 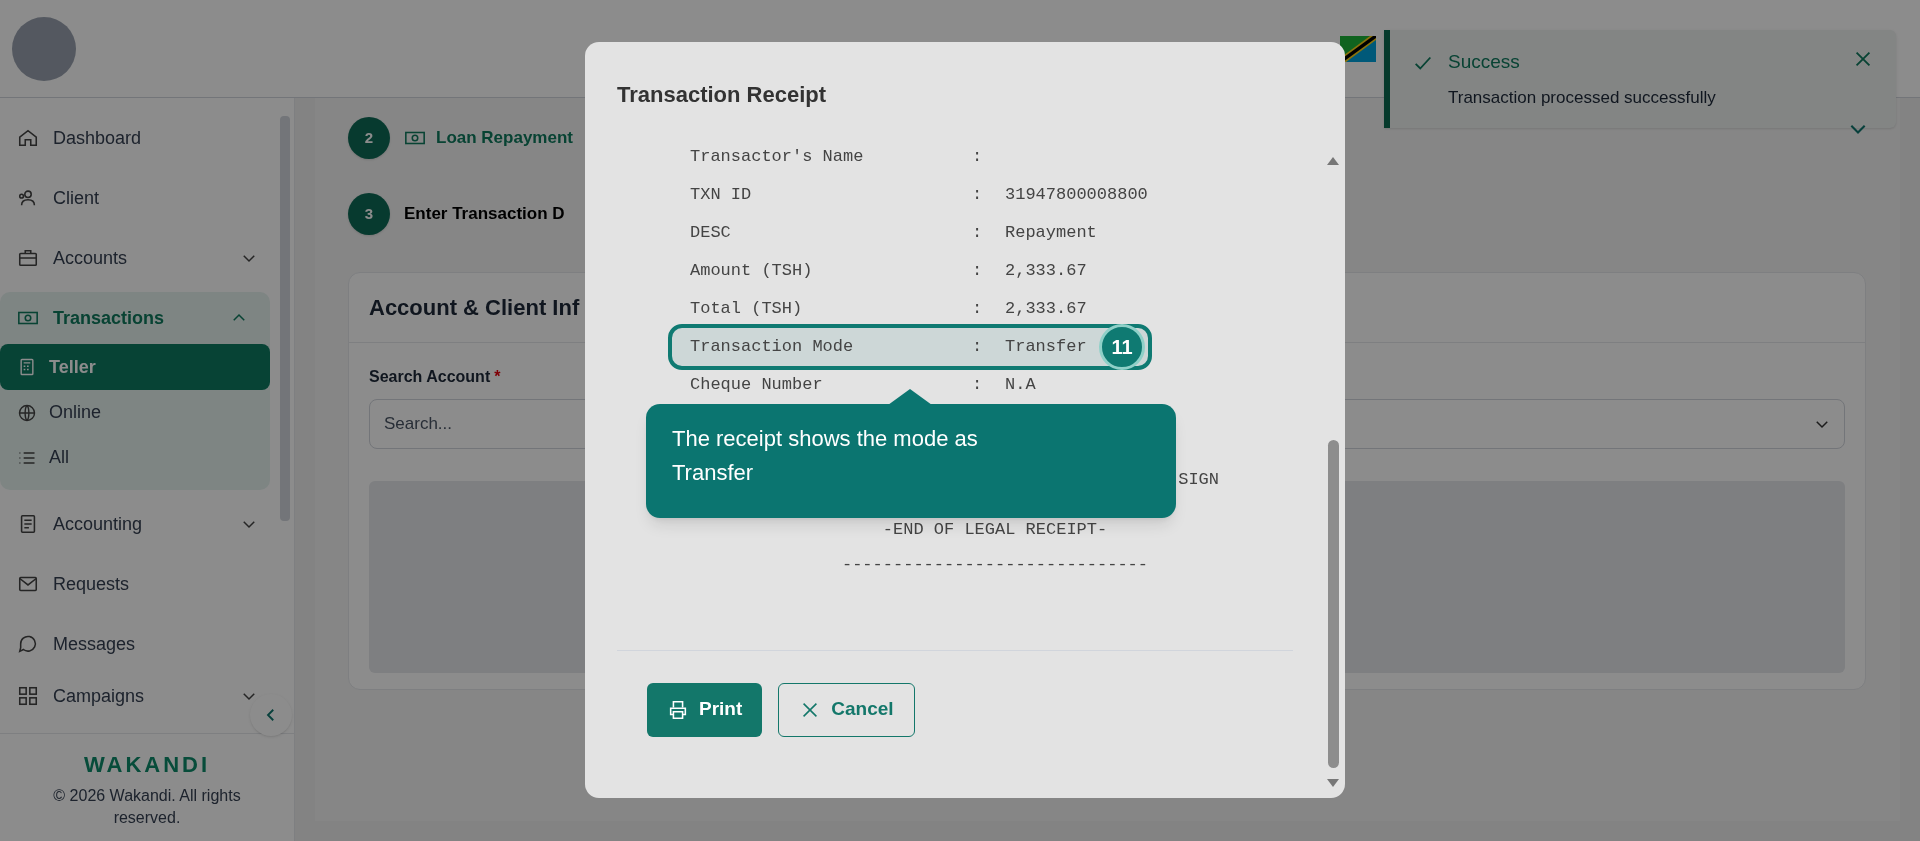 What do you see at coordinates (995, 529) in the screenshot?
I see `receipt-footer: -END OF LEGAL RECEIPT-` at bounding box center [995, 529].